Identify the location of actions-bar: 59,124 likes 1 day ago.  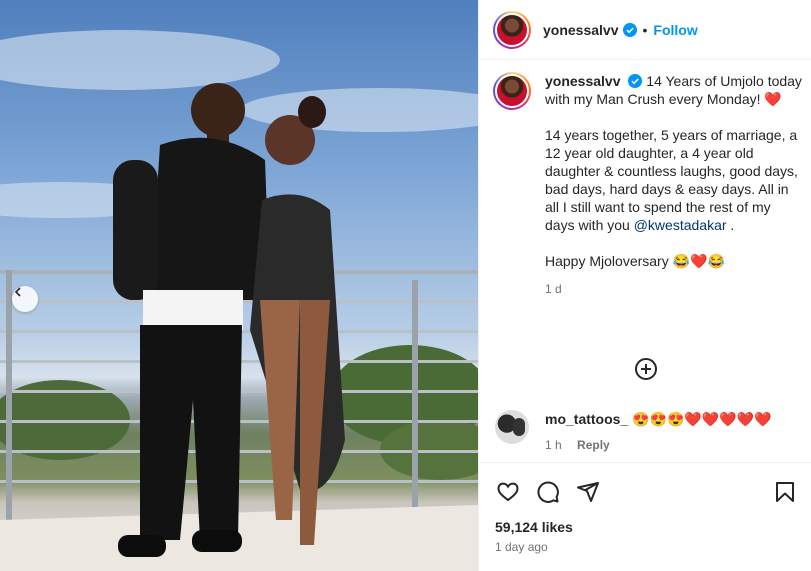
(645, 516).